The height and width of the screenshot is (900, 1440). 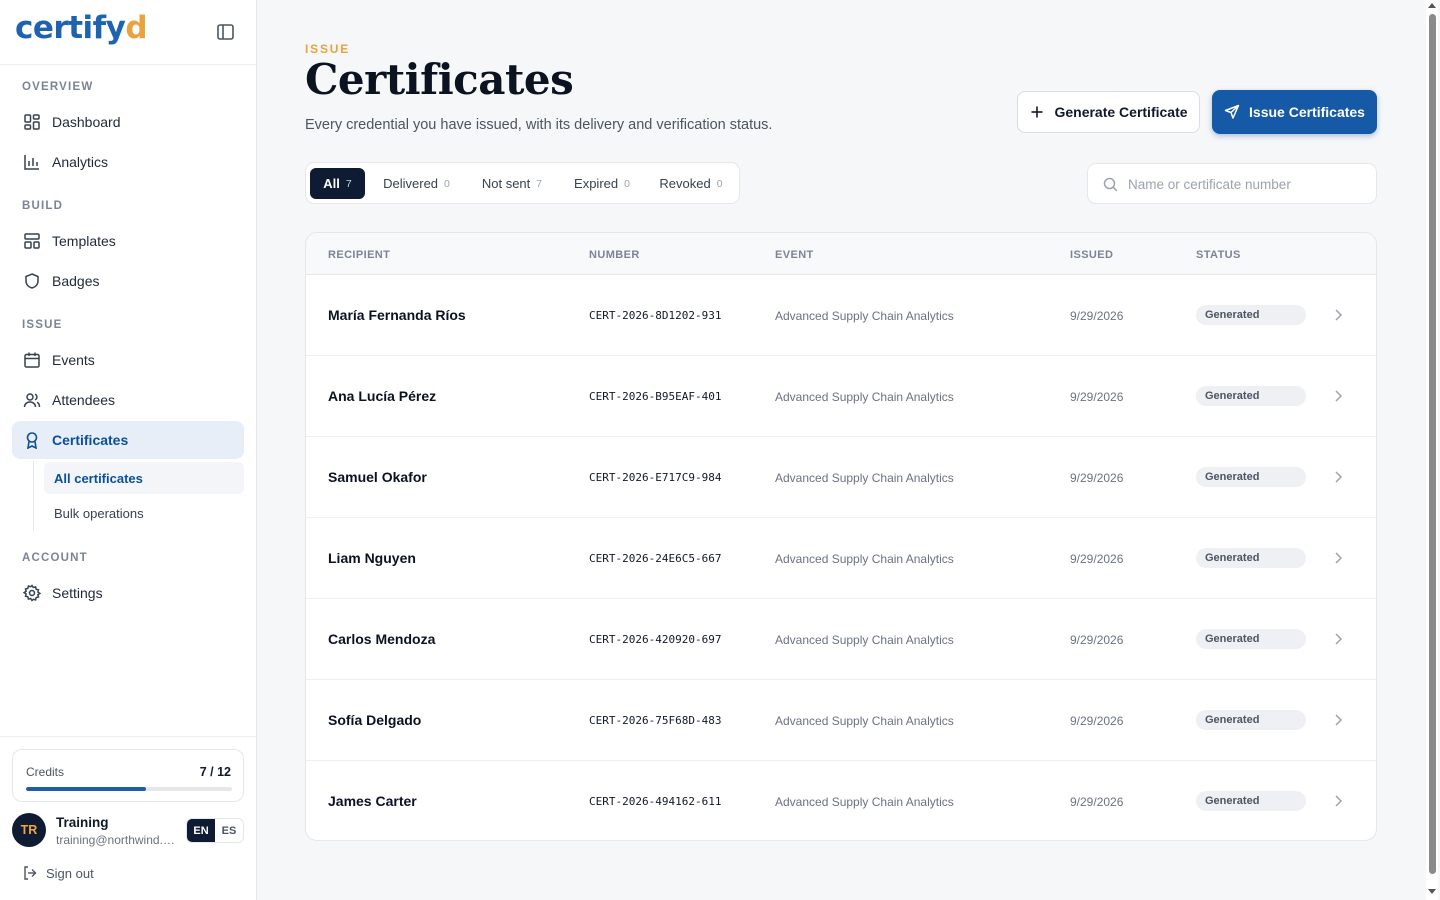 What do you see at coordinates (117, 840) in the screenshot?
I see `user-email: training@northwind.example` at bounding box center [117, 840].